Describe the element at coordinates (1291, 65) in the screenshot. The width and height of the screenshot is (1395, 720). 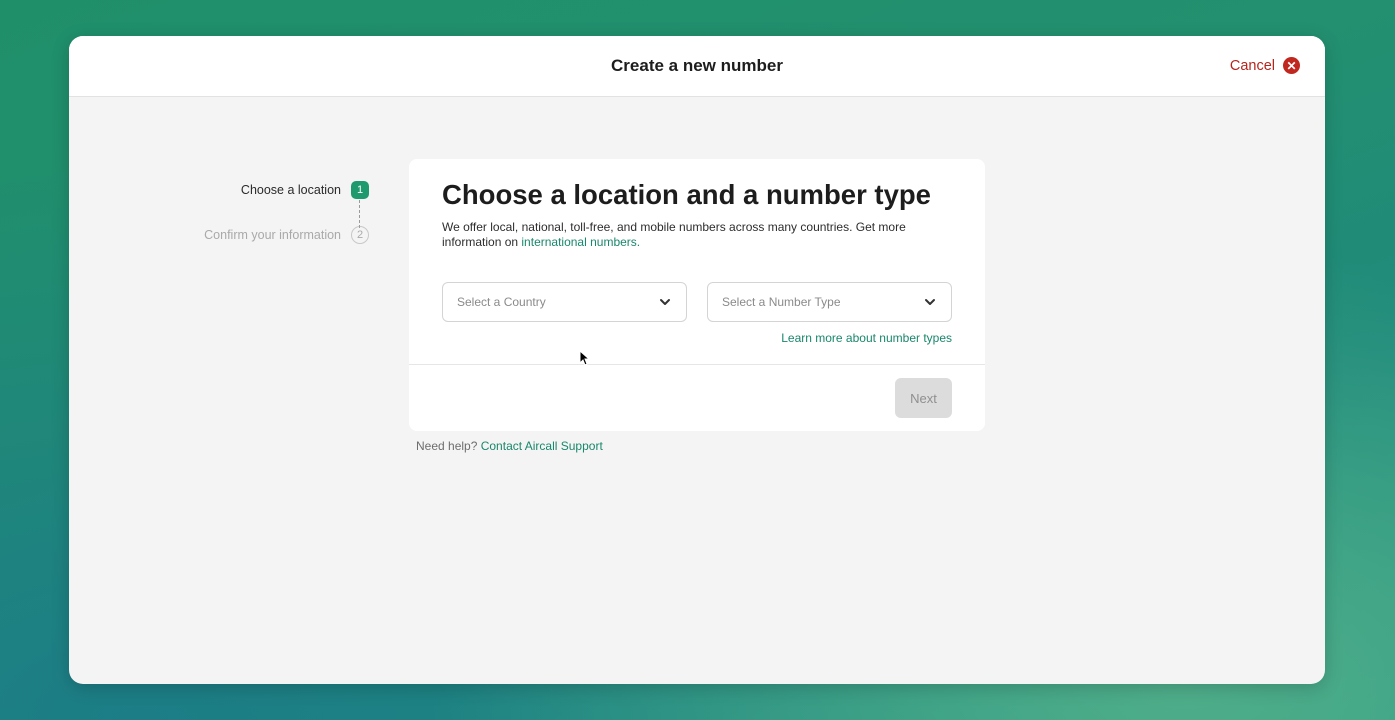
I see `close-circle-icon: ✕` at that location.